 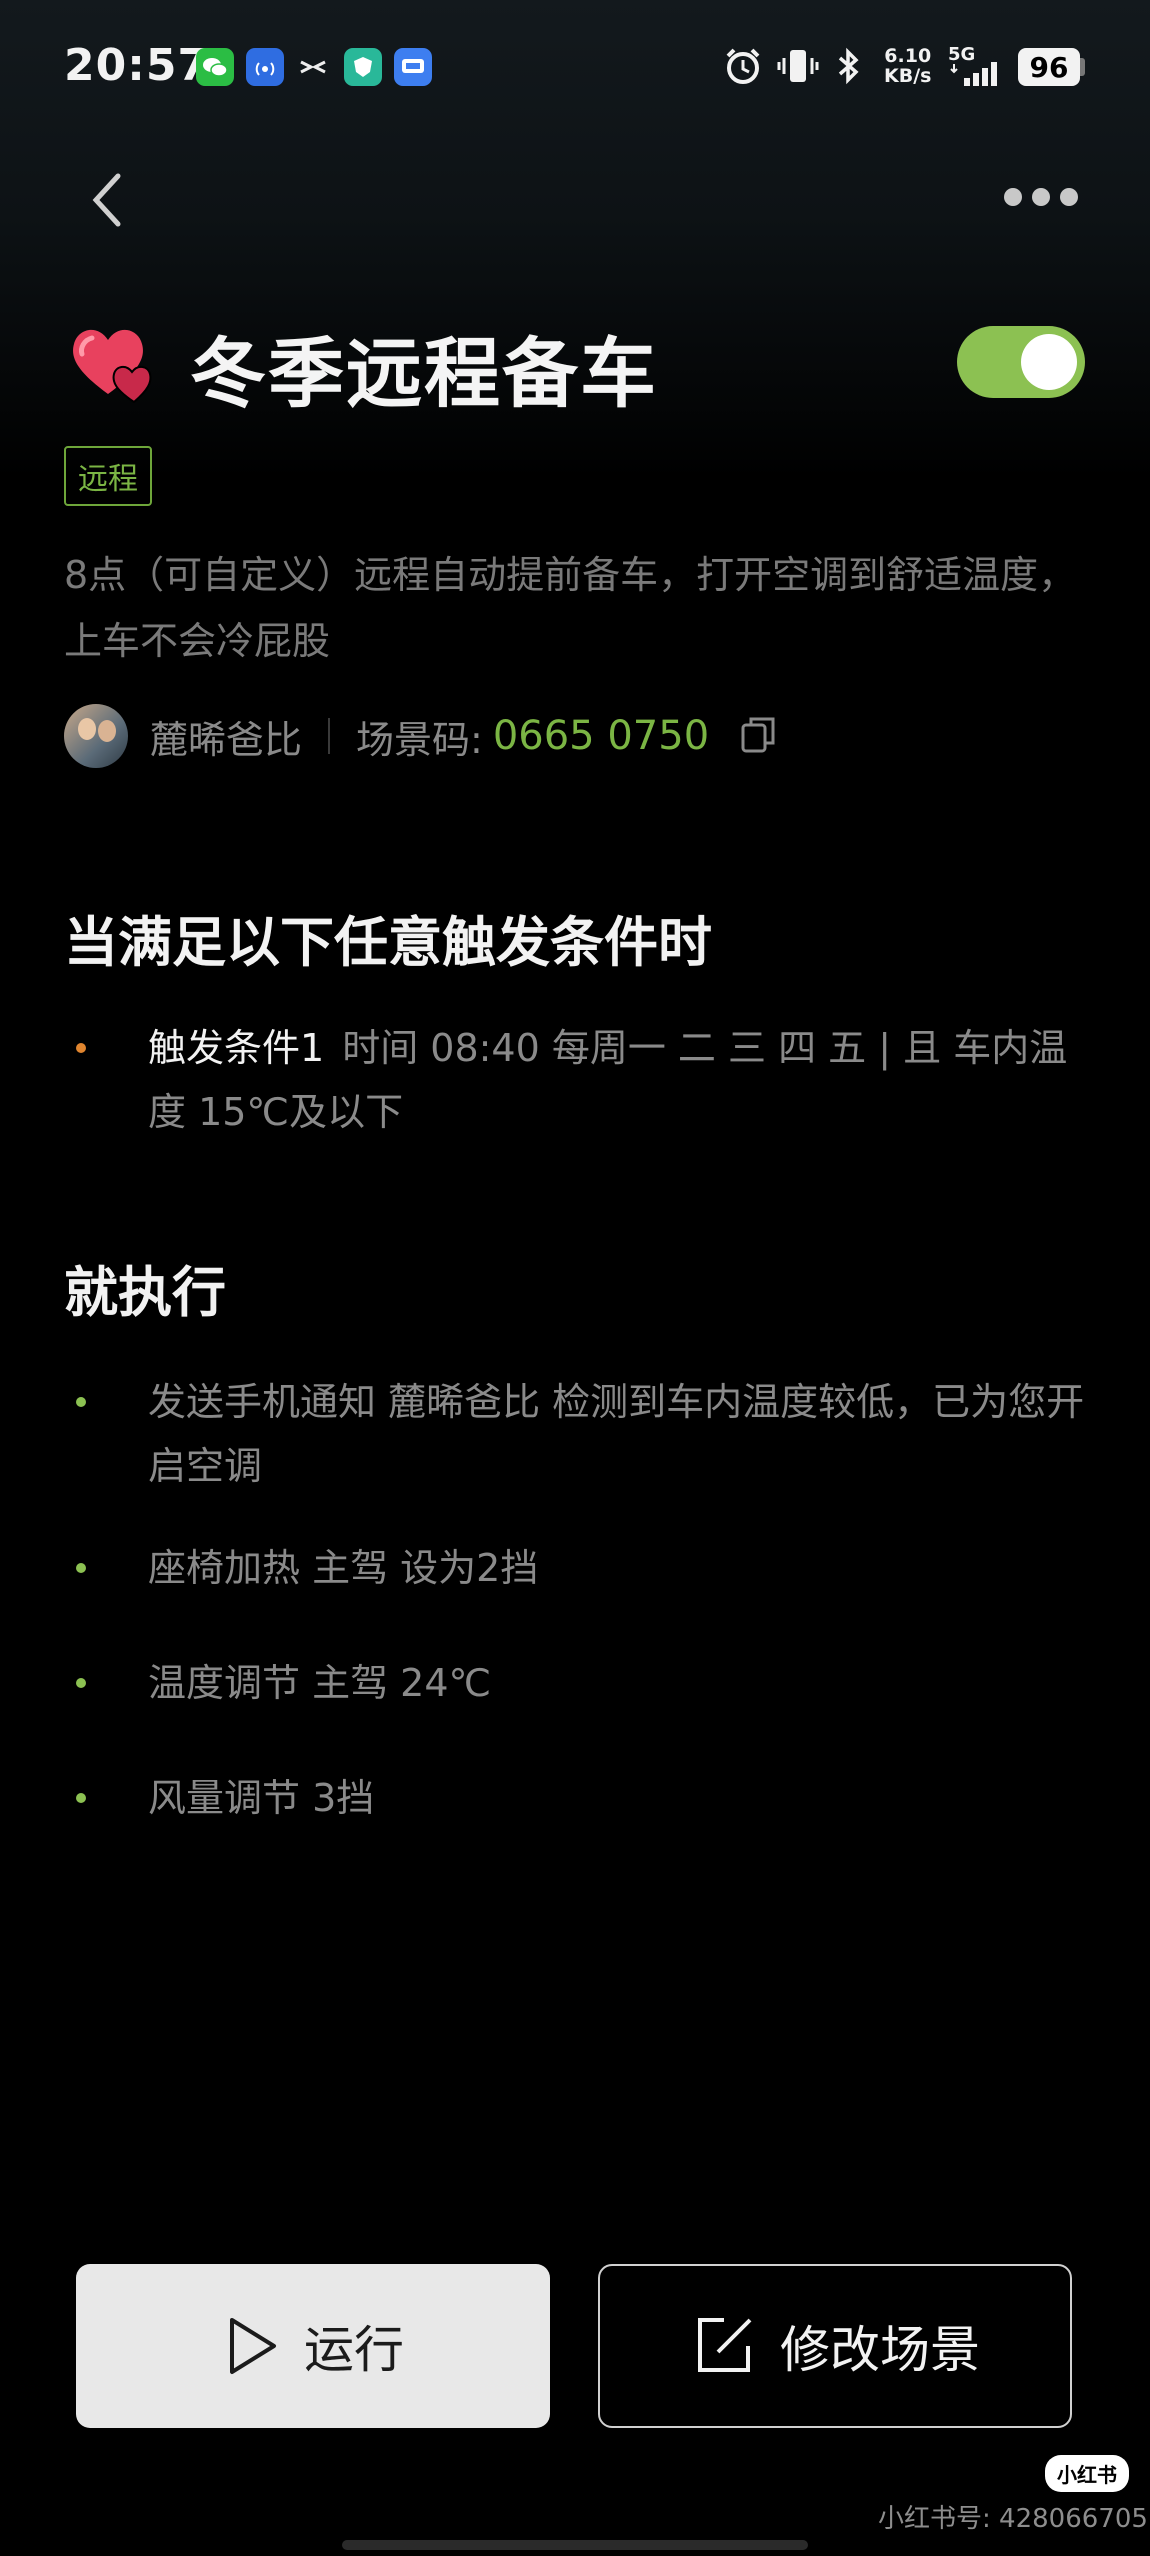 I want to click on more-button, so click(x=1041, y=197).